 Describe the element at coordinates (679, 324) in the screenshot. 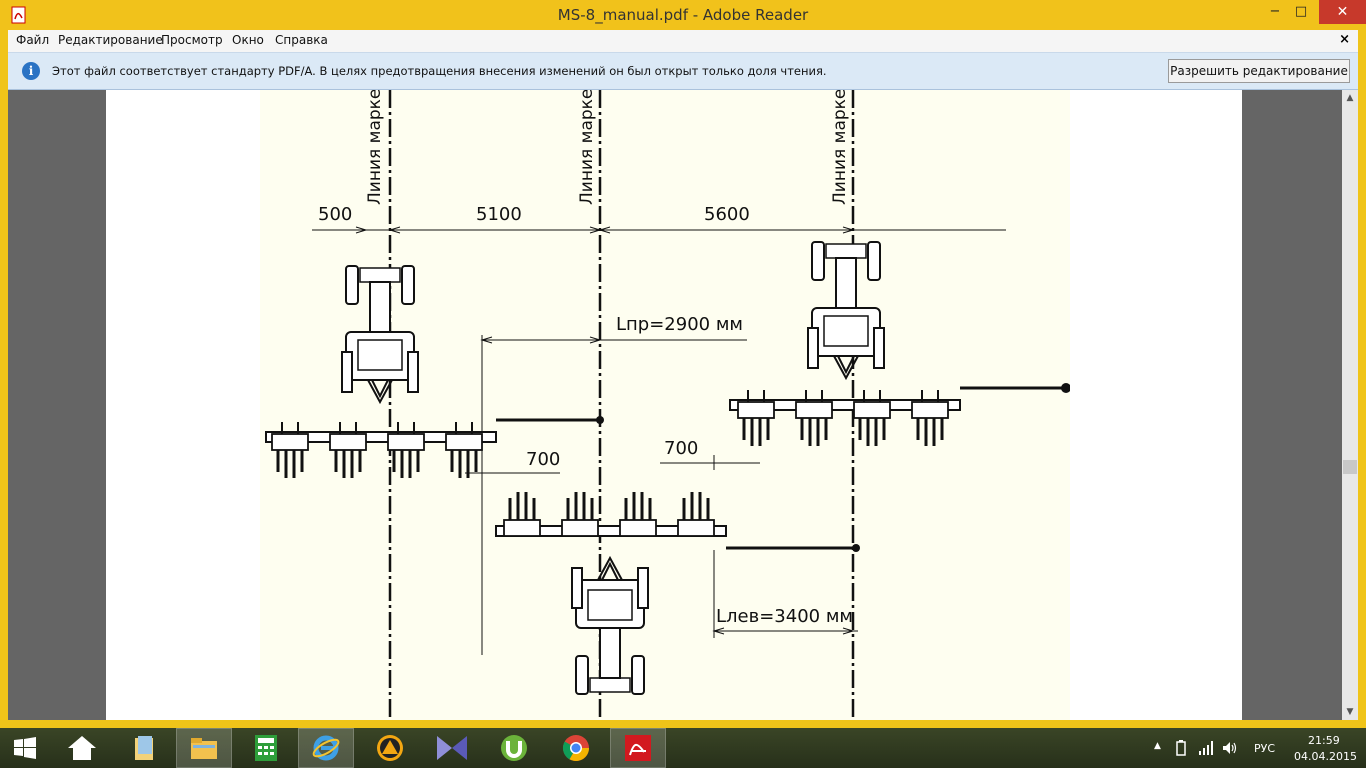

I see `dim-lpr: Lпр=2900 мм` at that location.